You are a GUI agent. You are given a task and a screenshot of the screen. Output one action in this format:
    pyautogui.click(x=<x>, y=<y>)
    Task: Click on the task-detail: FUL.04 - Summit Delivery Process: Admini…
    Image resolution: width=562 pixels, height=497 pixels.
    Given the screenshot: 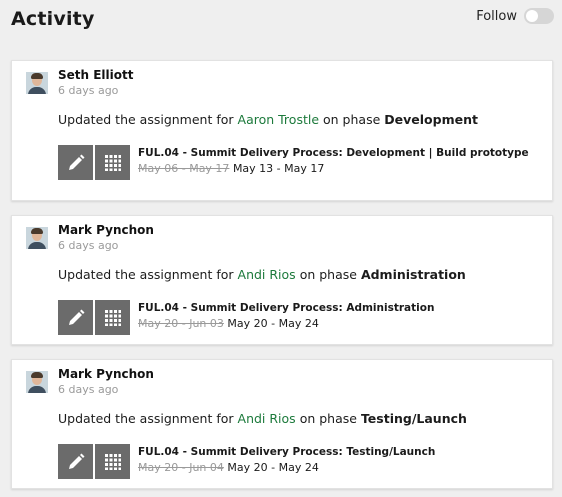 What is the action you would take?
    pyautogui.click(x=338, y=316)
    